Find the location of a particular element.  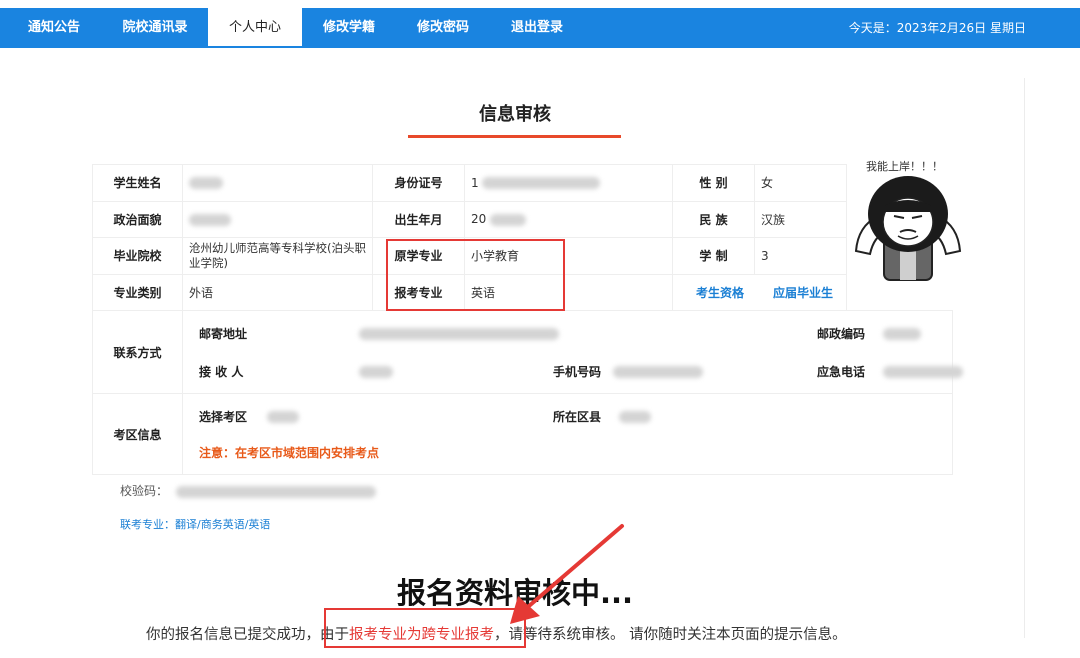

birth-prefix: 20 is located at coordinates (479, 219).